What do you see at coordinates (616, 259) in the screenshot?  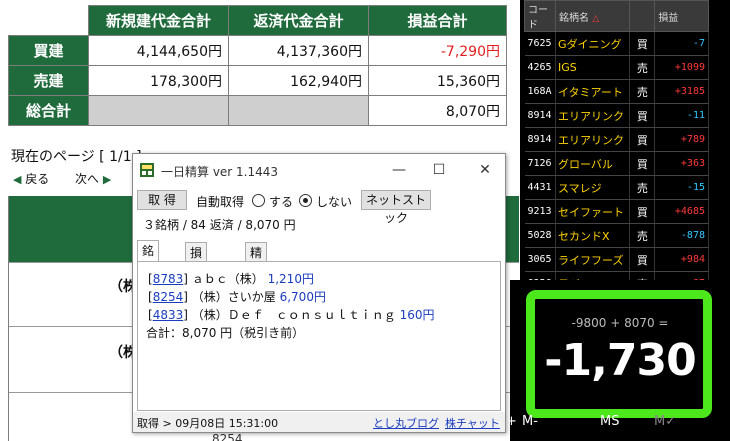 I see `ticker-row: 3065 ライフフーズ買 +984` at bounding box center [616, 259].